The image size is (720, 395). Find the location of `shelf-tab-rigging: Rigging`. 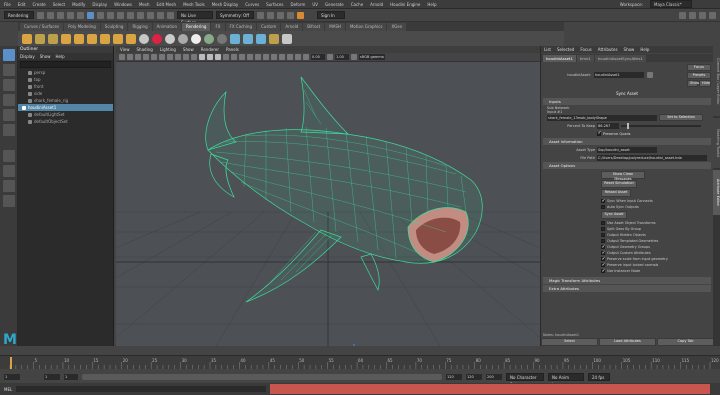

shelf-tab-rigging: Rigging is located at coordinates (140, 26).